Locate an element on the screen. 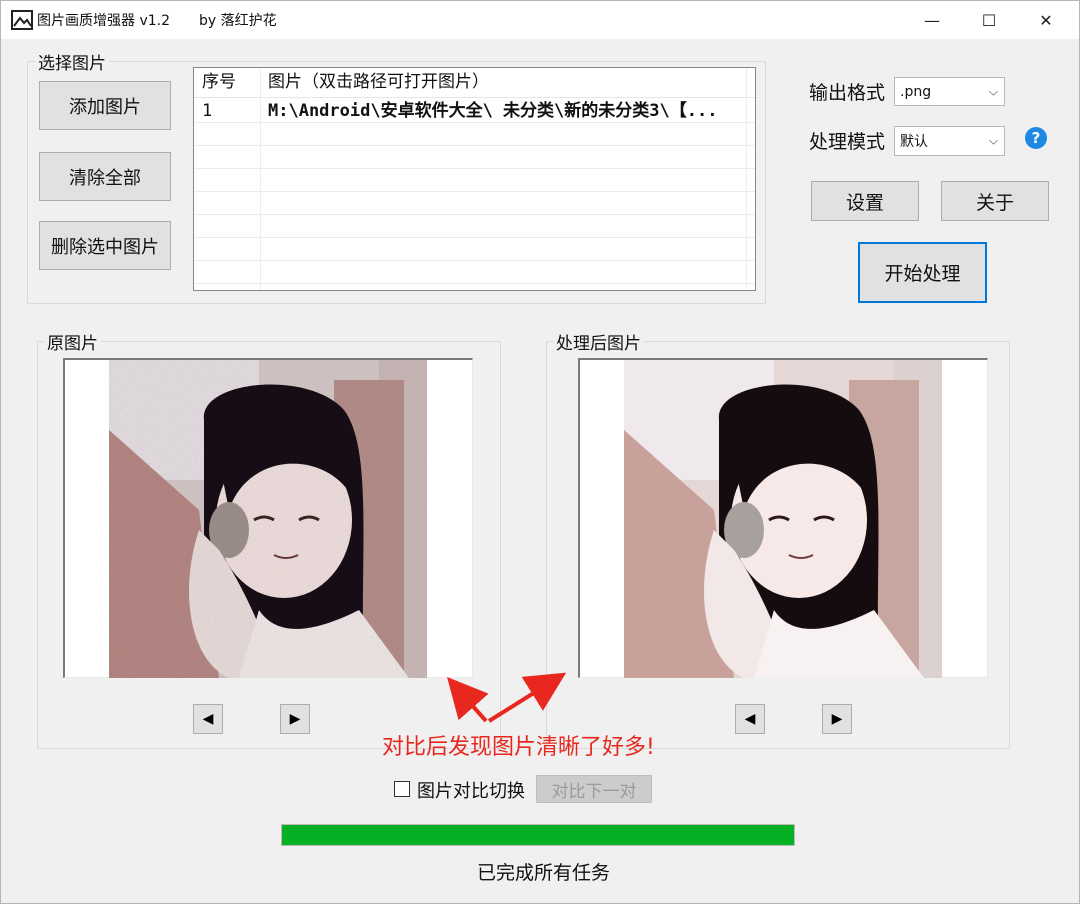 This screenshot has width=1080, height=904. original-image is located at coordinates (268, 519).